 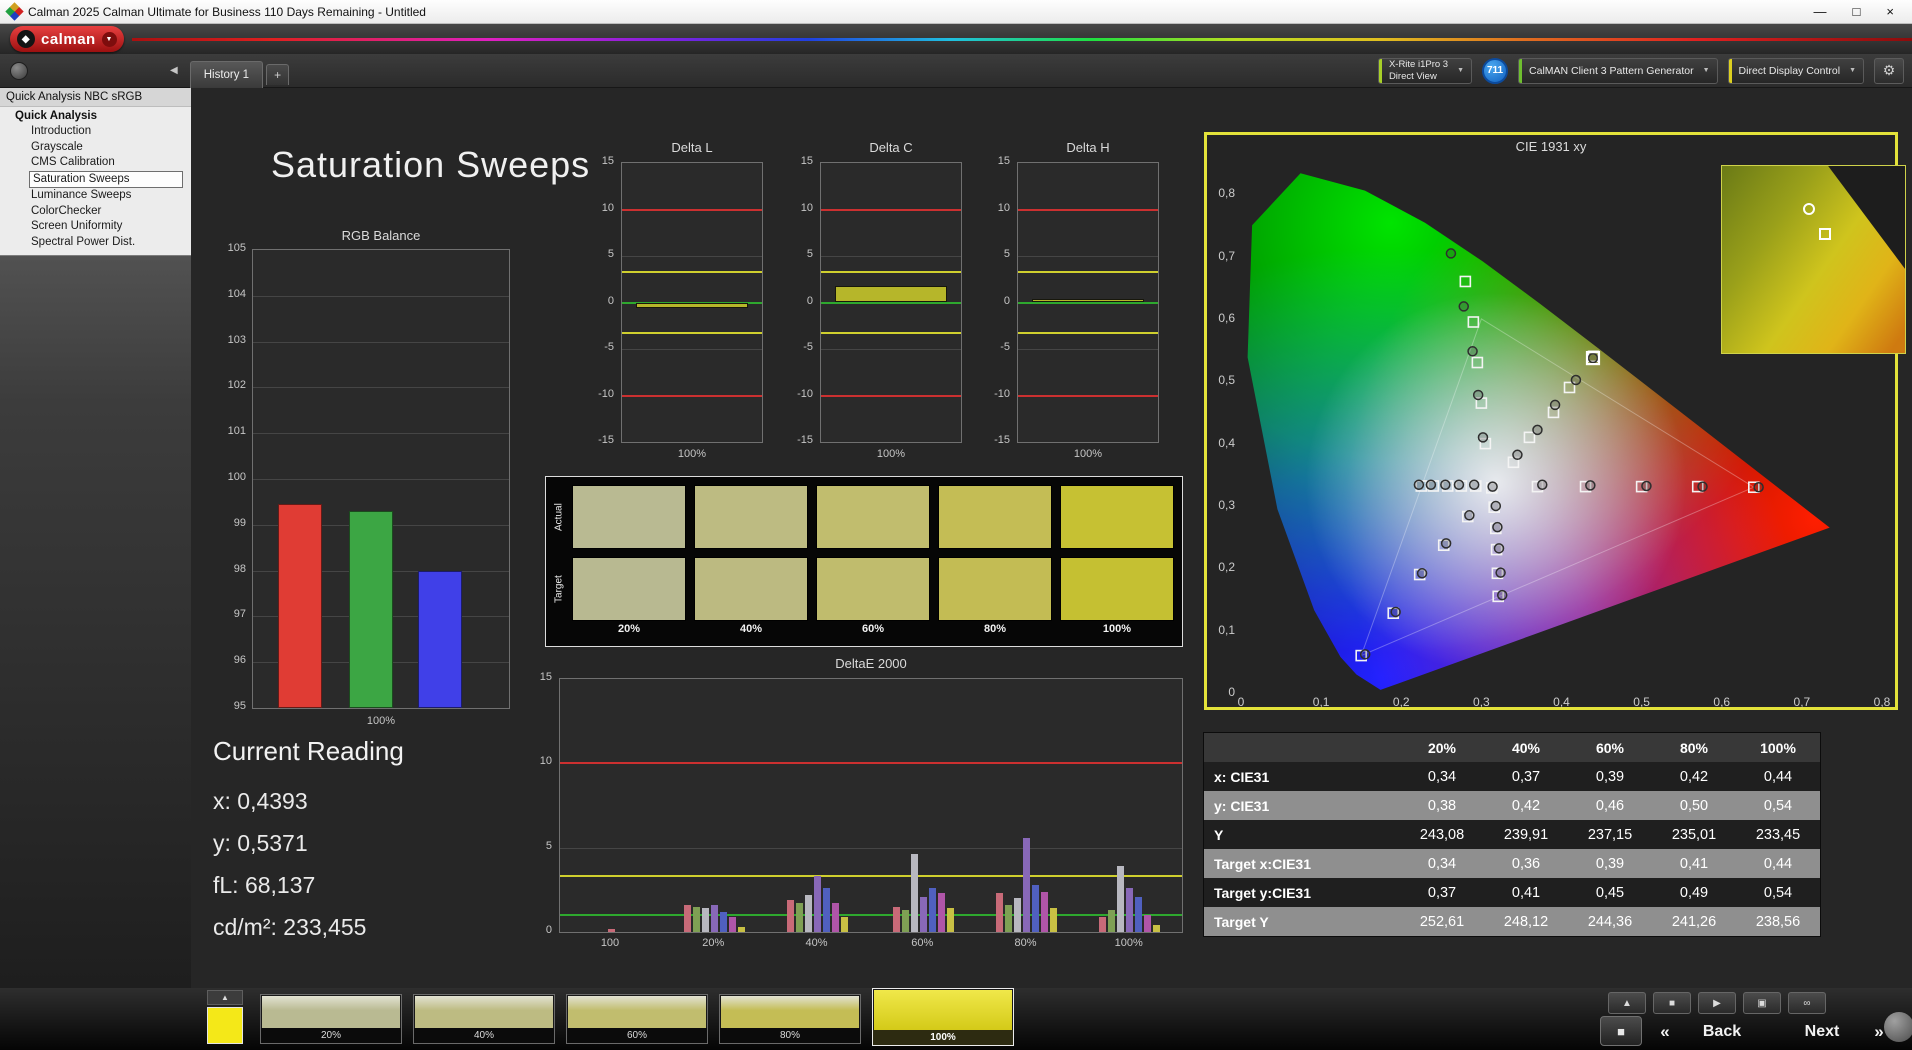 What do you see at coordinates (106, 179) in the screenshot?
I see `sidebar-item-saturation-sweeps: Saturation Sweeps` at bounding box center [106, 179].